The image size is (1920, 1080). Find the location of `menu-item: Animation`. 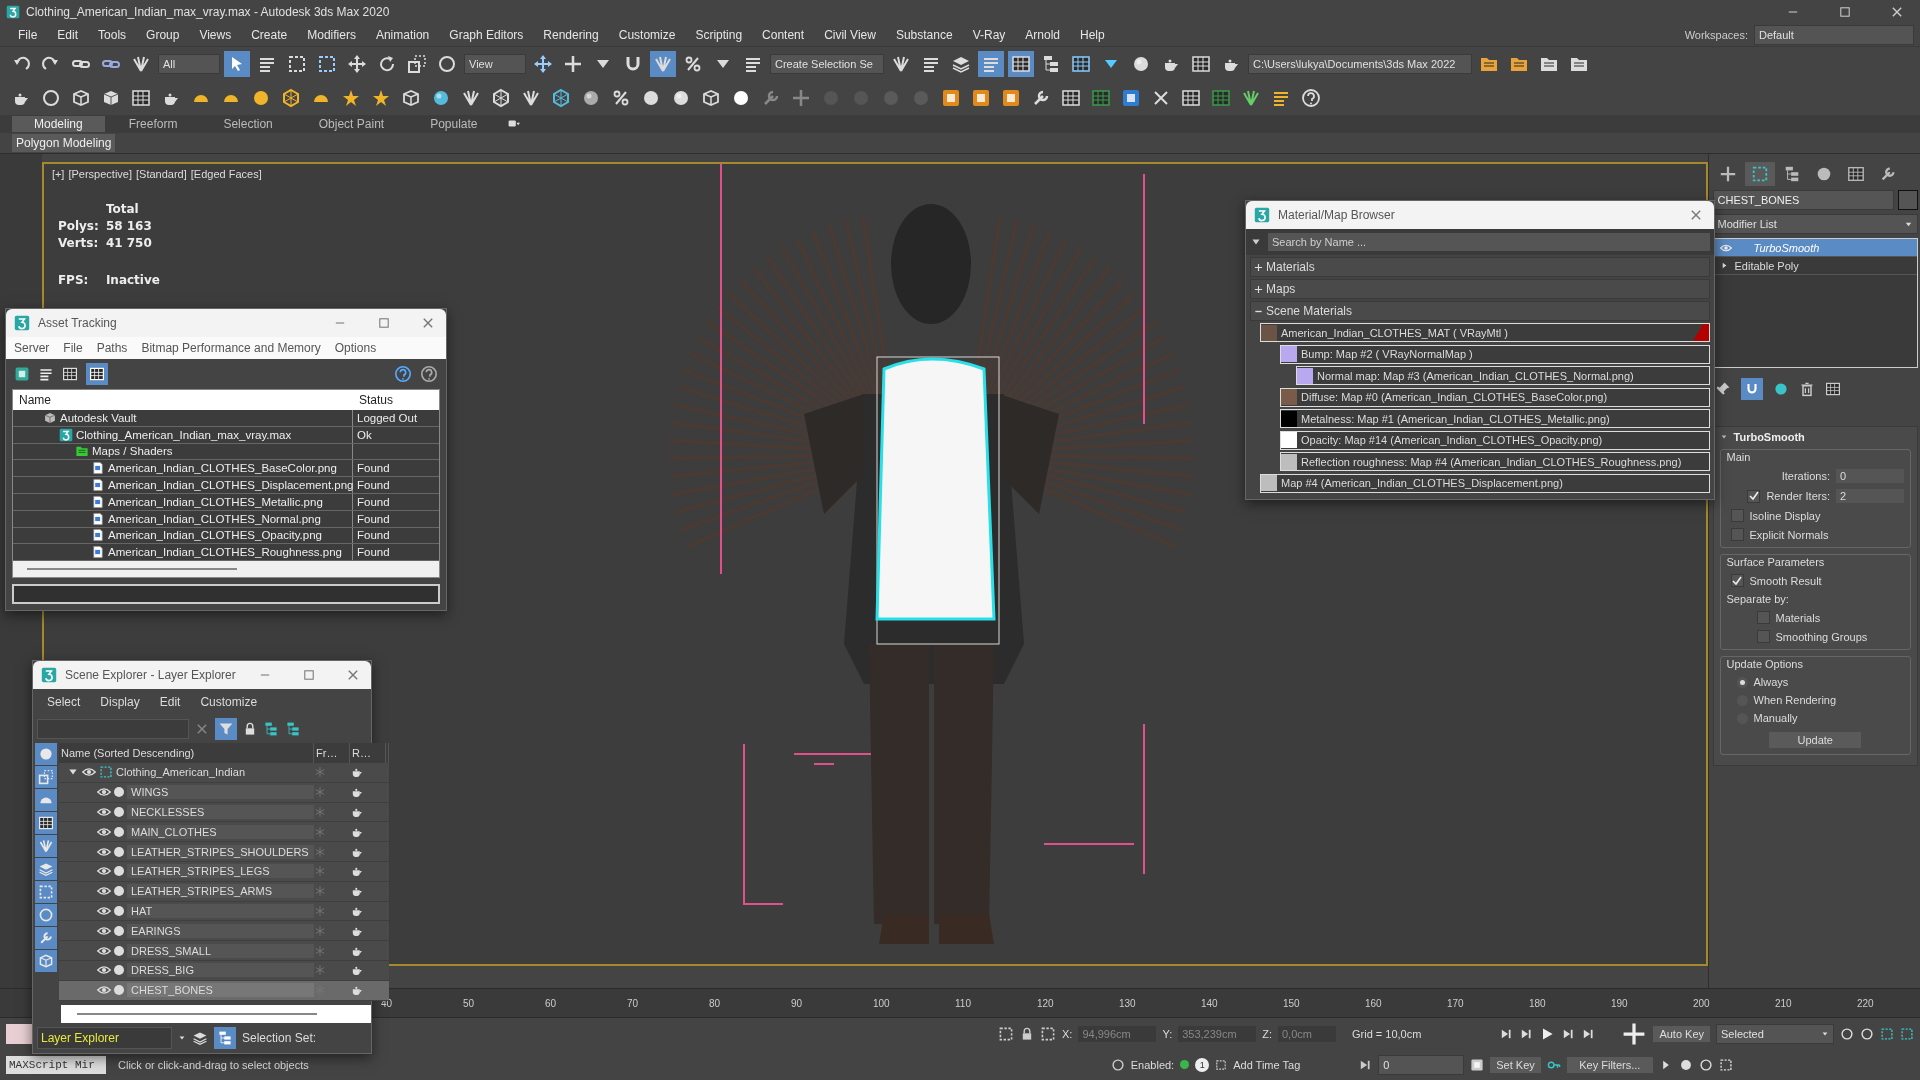

menu-item: Animation is located at coordinates (402, 35).